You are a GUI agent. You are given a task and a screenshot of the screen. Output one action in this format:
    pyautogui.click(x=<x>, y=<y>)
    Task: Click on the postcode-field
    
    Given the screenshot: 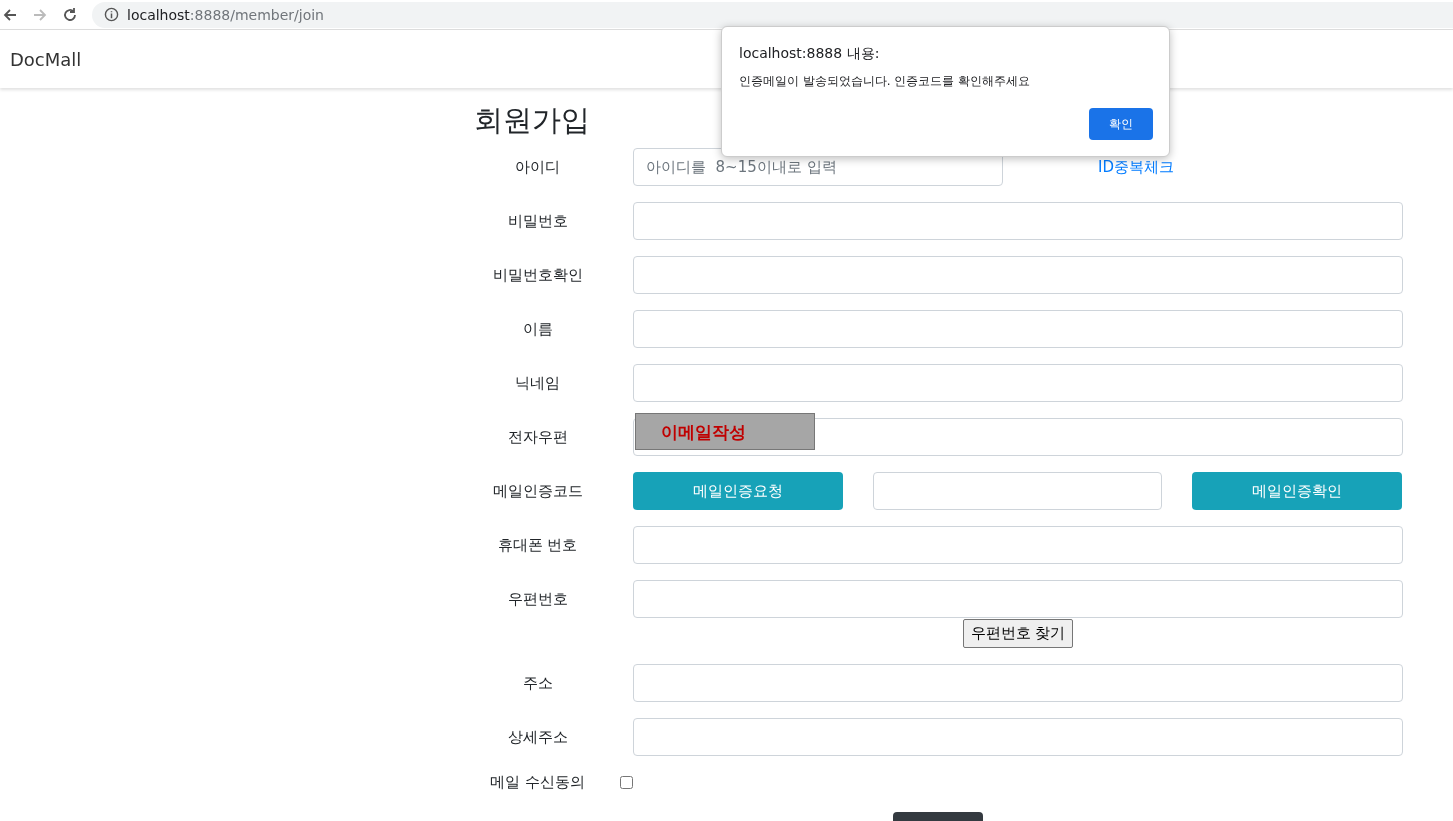 What is the action you would take?
    pyautogui.click(x=1018, y=599)
    